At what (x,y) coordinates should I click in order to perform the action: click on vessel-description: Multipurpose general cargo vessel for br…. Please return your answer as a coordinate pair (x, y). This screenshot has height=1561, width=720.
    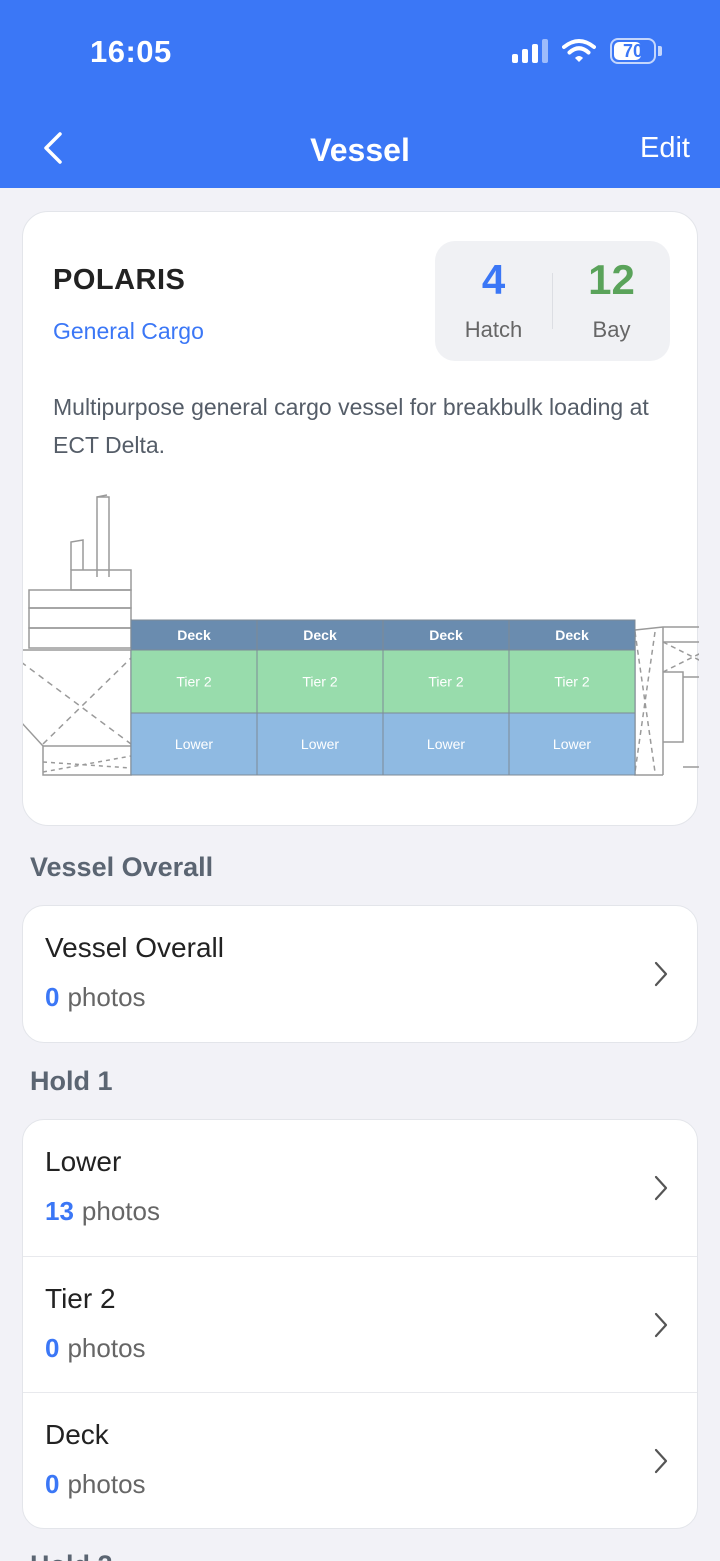
    Looking at the image, I should click on (351, 426).